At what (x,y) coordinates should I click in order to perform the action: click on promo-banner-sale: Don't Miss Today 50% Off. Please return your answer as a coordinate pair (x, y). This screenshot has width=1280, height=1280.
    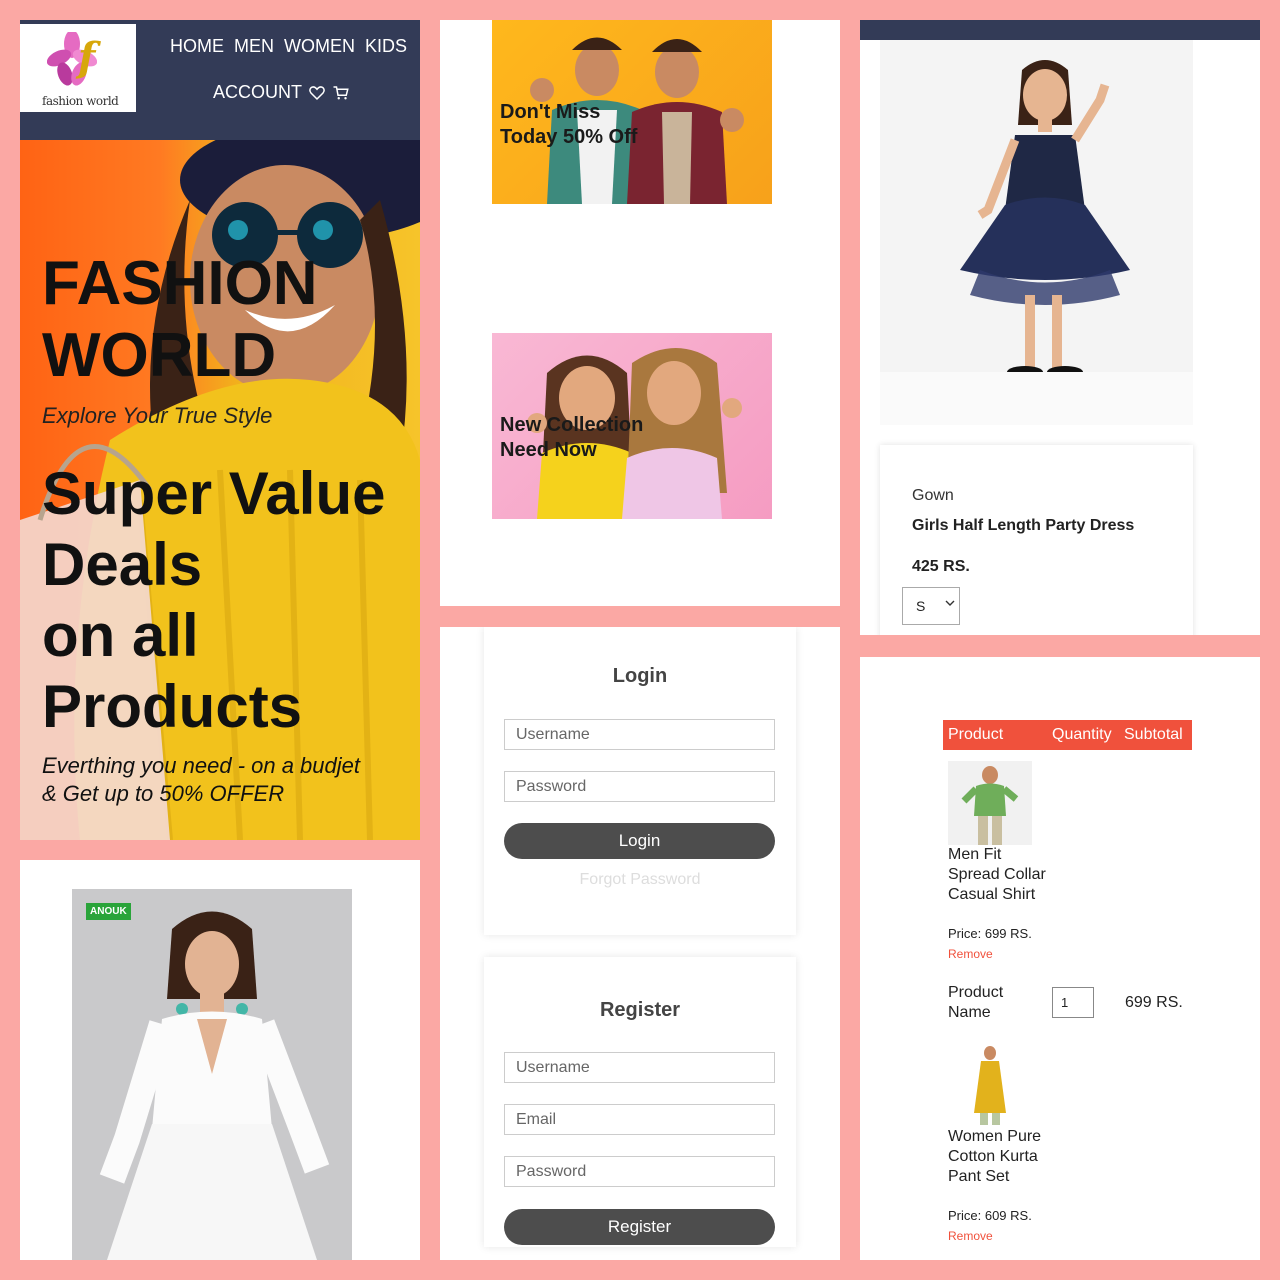
    Looking at the image, I should click on (632, 112).